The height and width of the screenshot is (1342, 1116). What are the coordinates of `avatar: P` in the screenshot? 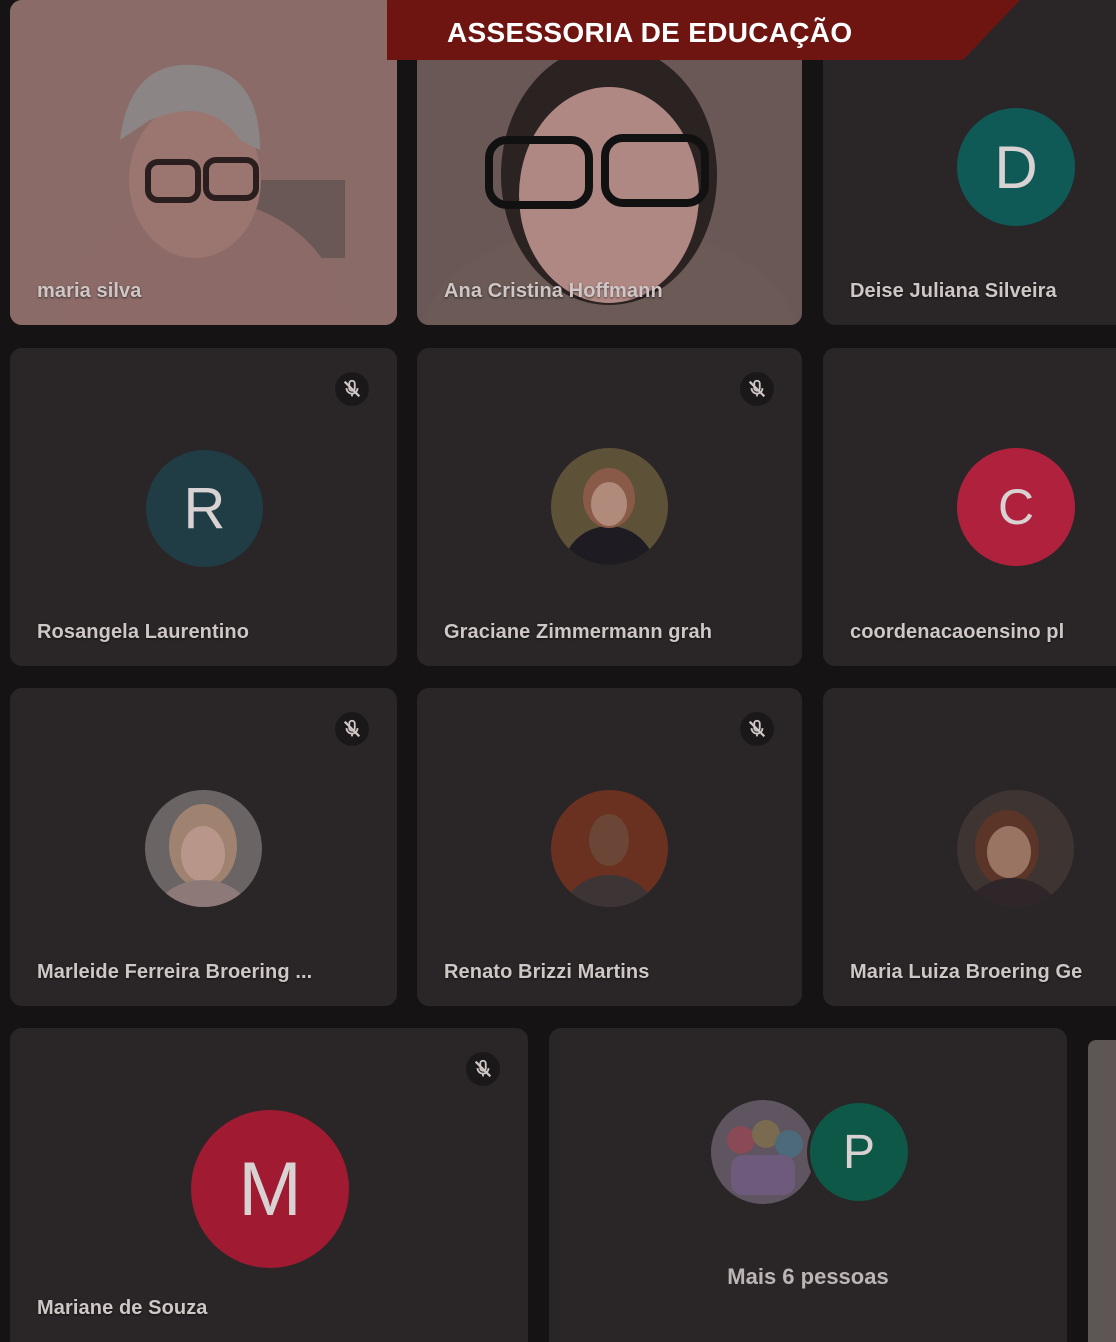 It's located at (859, 1152).